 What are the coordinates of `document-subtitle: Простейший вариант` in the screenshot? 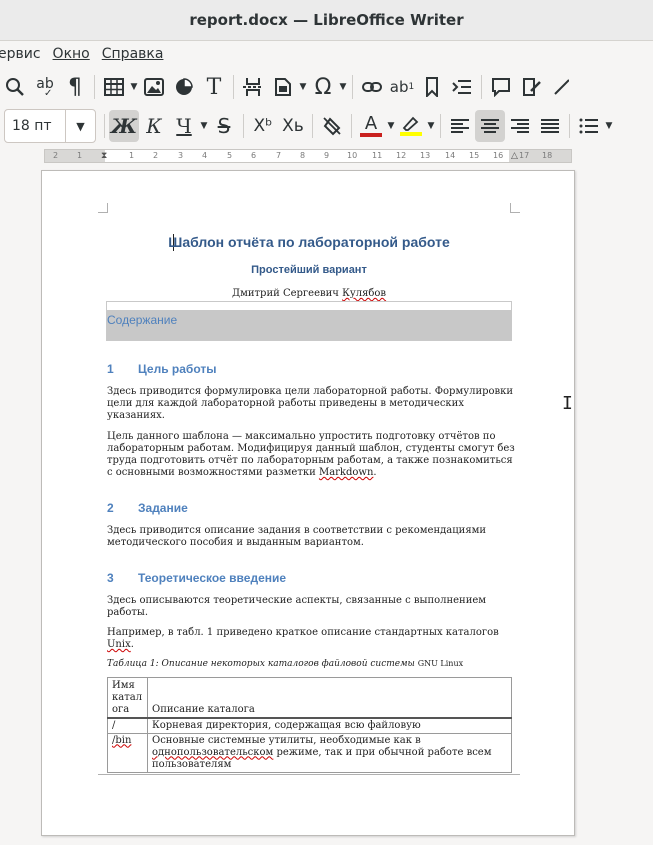 It's located at (309, 270).